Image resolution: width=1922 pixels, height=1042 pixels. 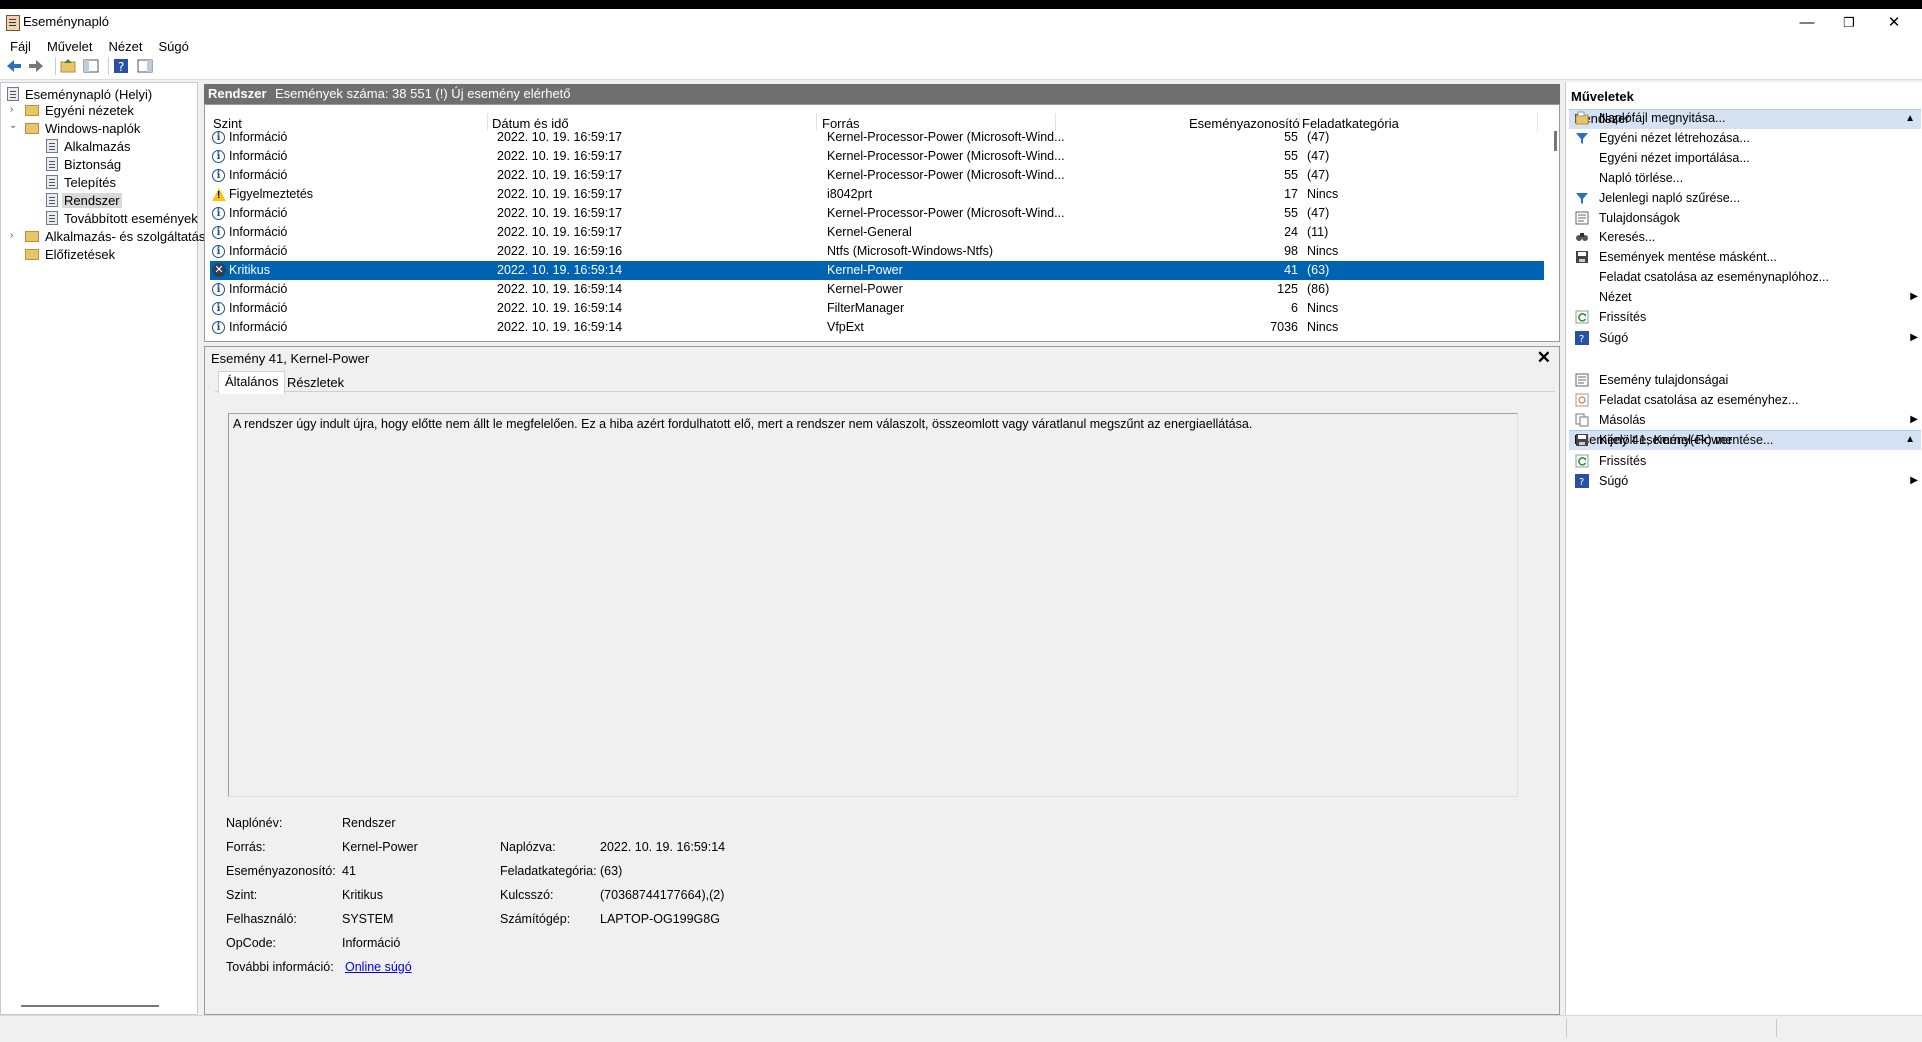 What do you see at coordinates (1544, 358) in the screenshot?
I see `close-details-icon: ✕` at bounding box center [1544, 358].